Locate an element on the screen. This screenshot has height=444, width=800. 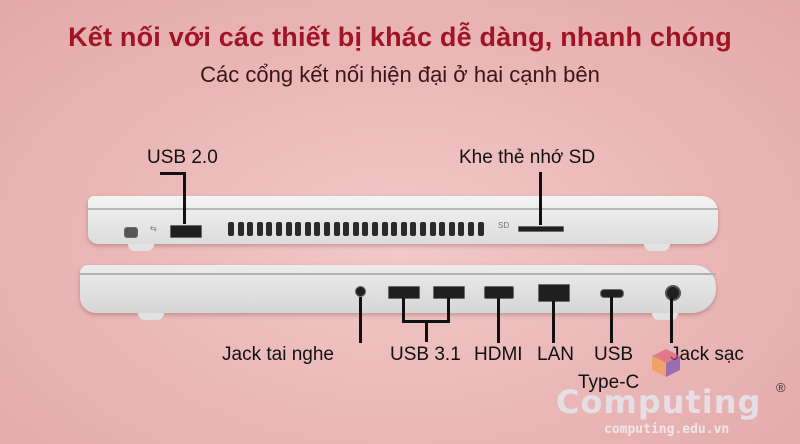
label-hdmi: HDMI is located at coordinates (498, 354).